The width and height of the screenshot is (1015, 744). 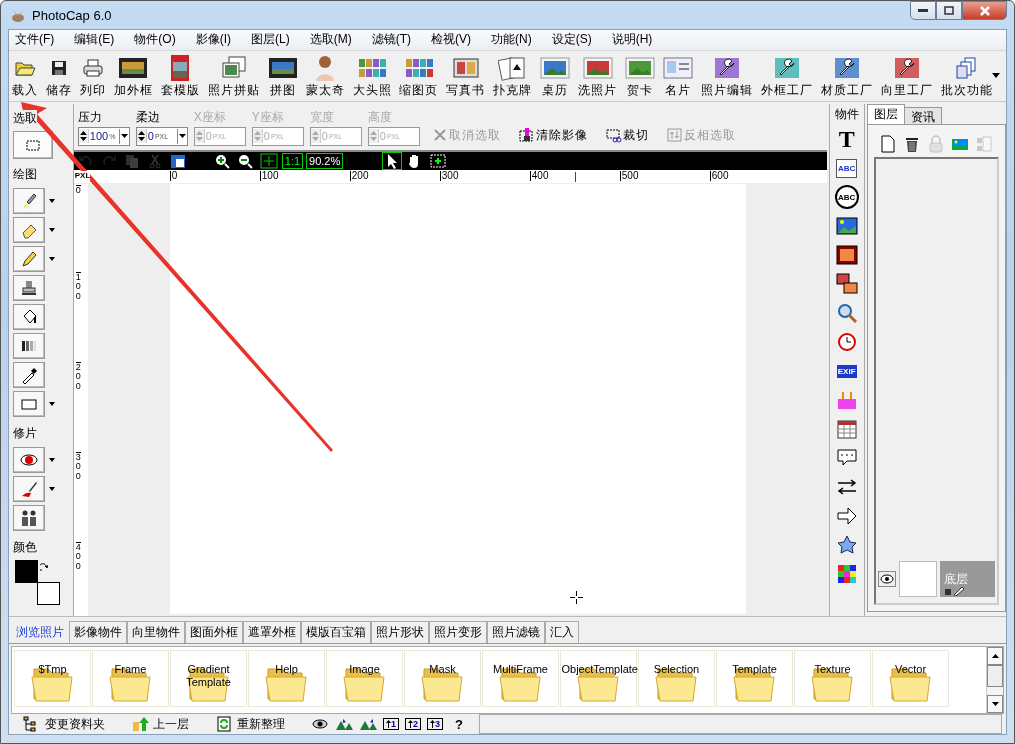 I want to click on fit-icon, so click(x=268, y=160).